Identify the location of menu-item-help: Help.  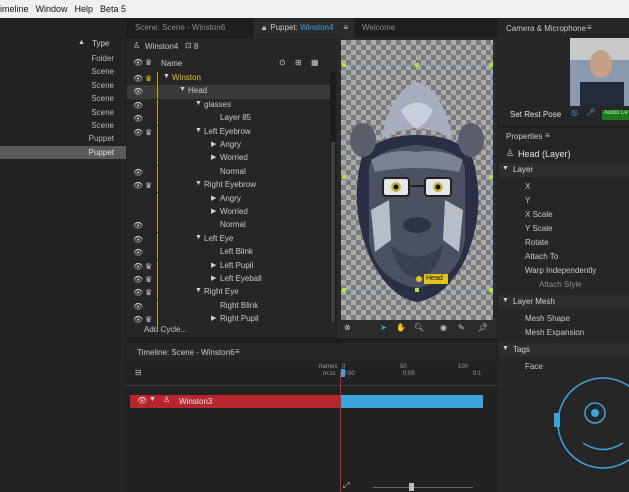
(84, 9).